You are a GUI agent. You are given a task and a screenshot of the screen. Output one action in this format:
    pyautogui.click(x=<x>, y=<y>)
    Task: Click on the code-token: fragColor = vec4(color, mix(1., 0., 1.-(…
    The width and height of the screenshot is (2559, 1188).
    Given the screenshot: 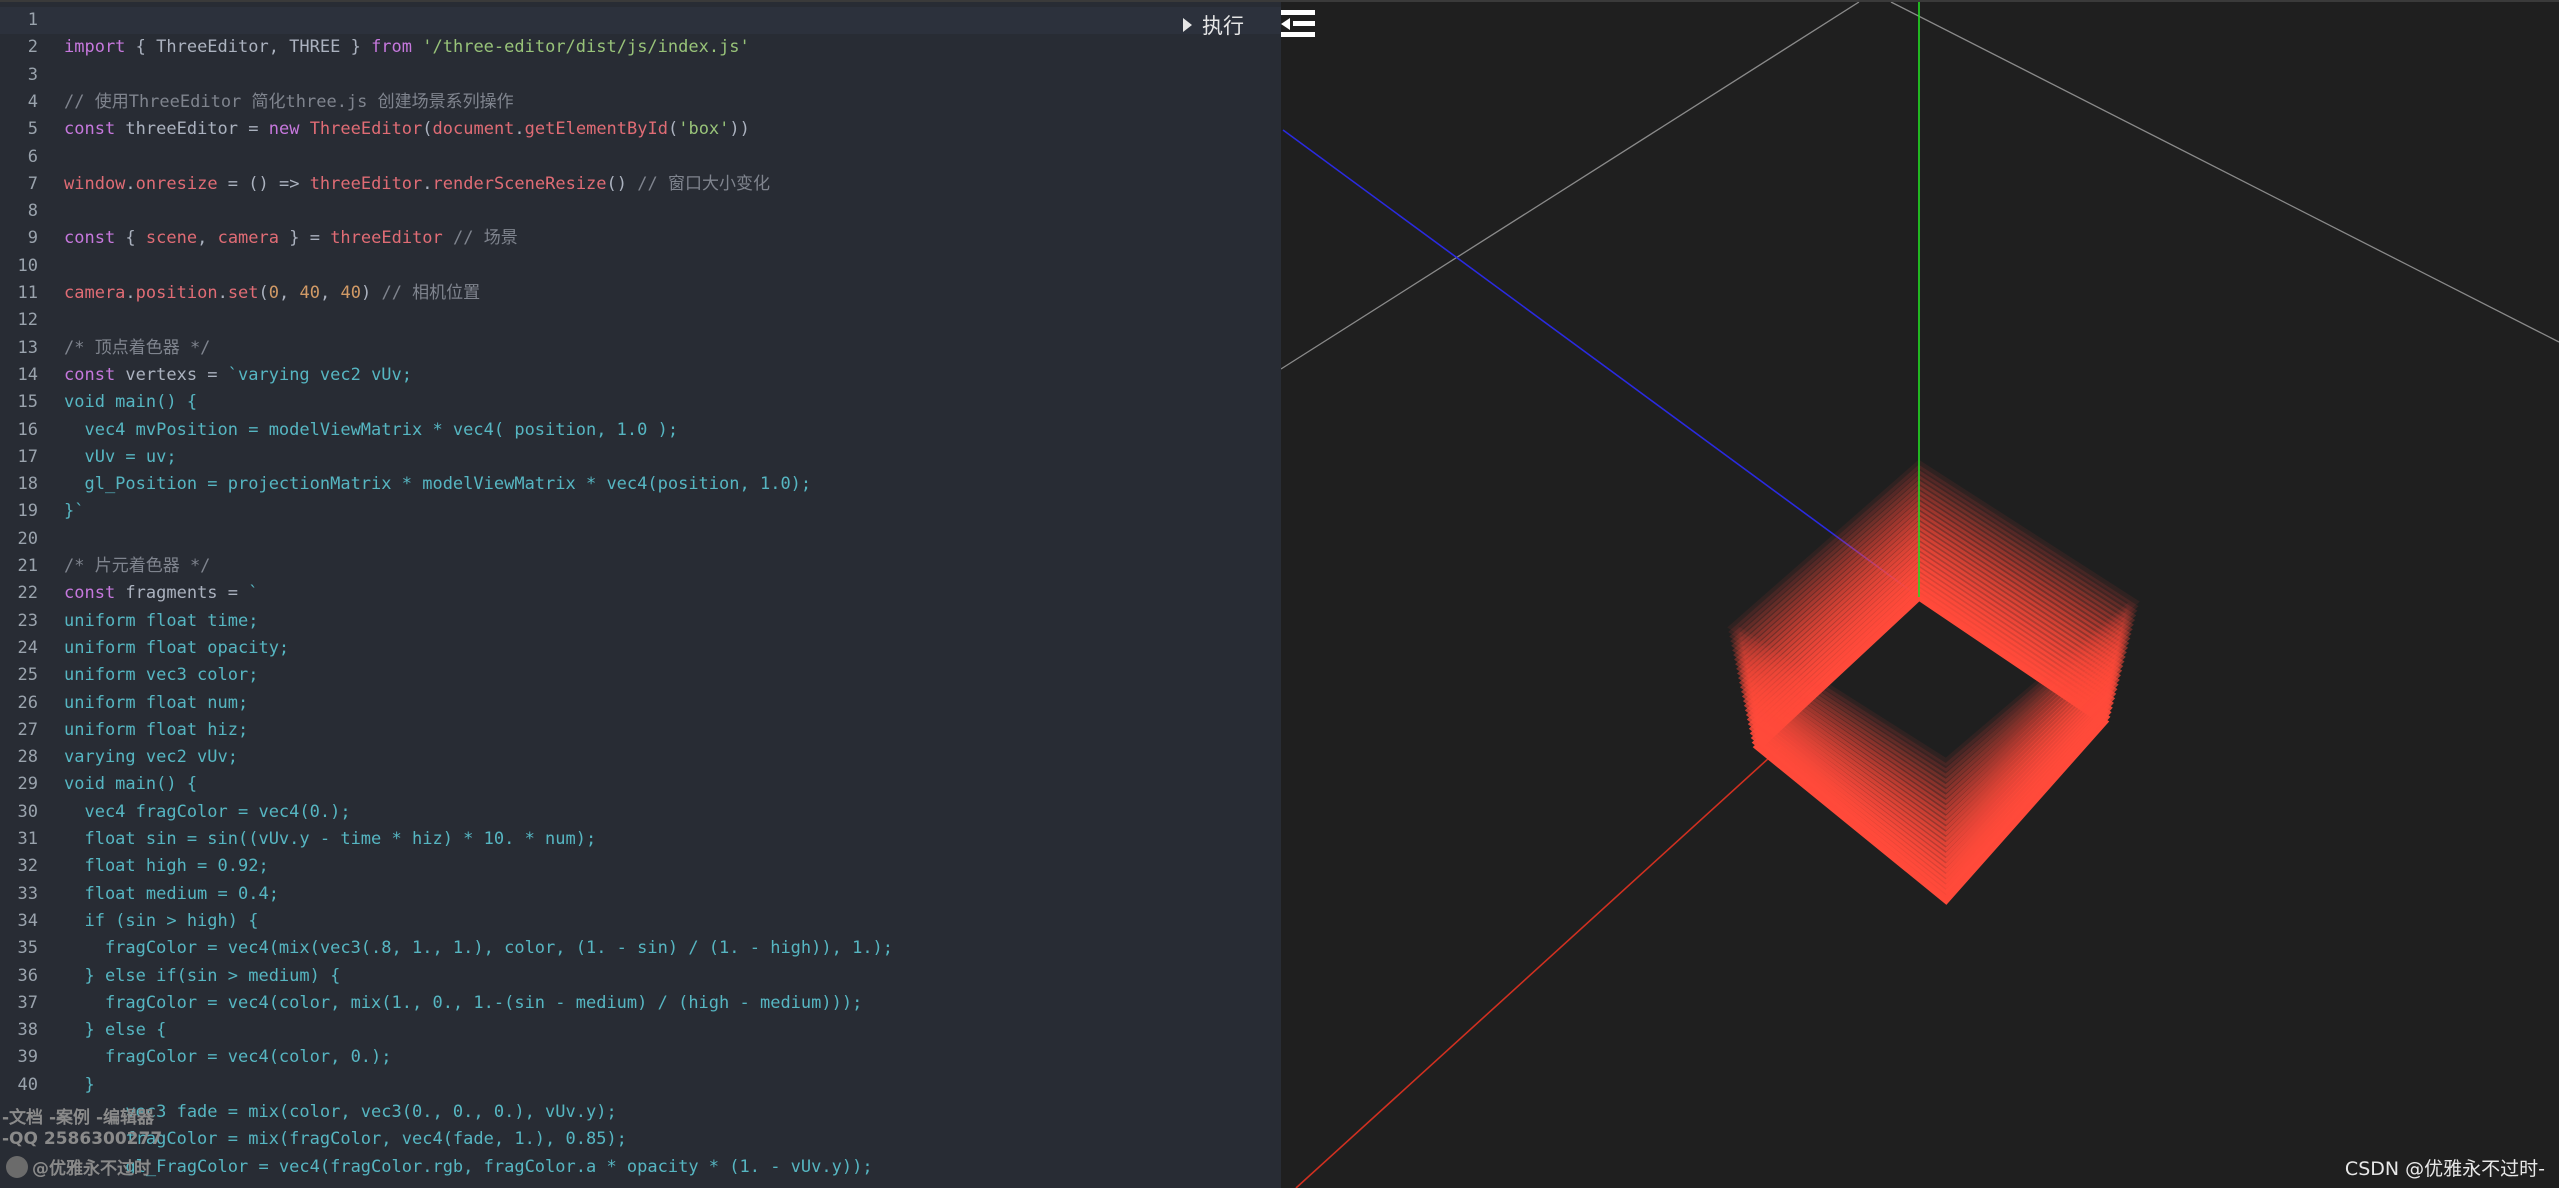 What is the action you would take?
    pyautogui.click(x=463, y=1002)
    